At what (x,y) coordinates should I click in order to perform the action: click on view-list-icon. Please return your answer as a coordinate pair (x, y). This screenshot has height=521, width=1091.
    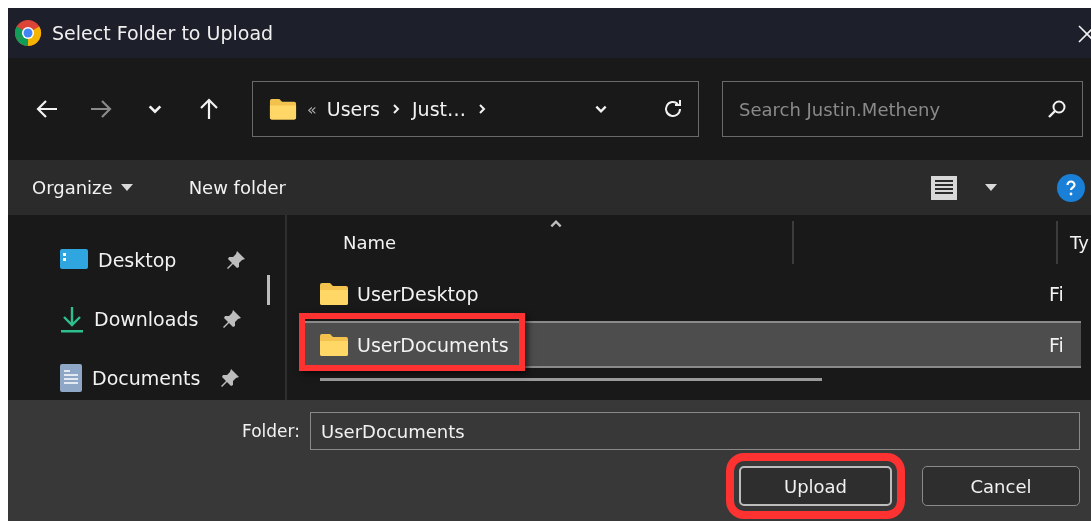
    Looking at the image, I should click on (944, 187).